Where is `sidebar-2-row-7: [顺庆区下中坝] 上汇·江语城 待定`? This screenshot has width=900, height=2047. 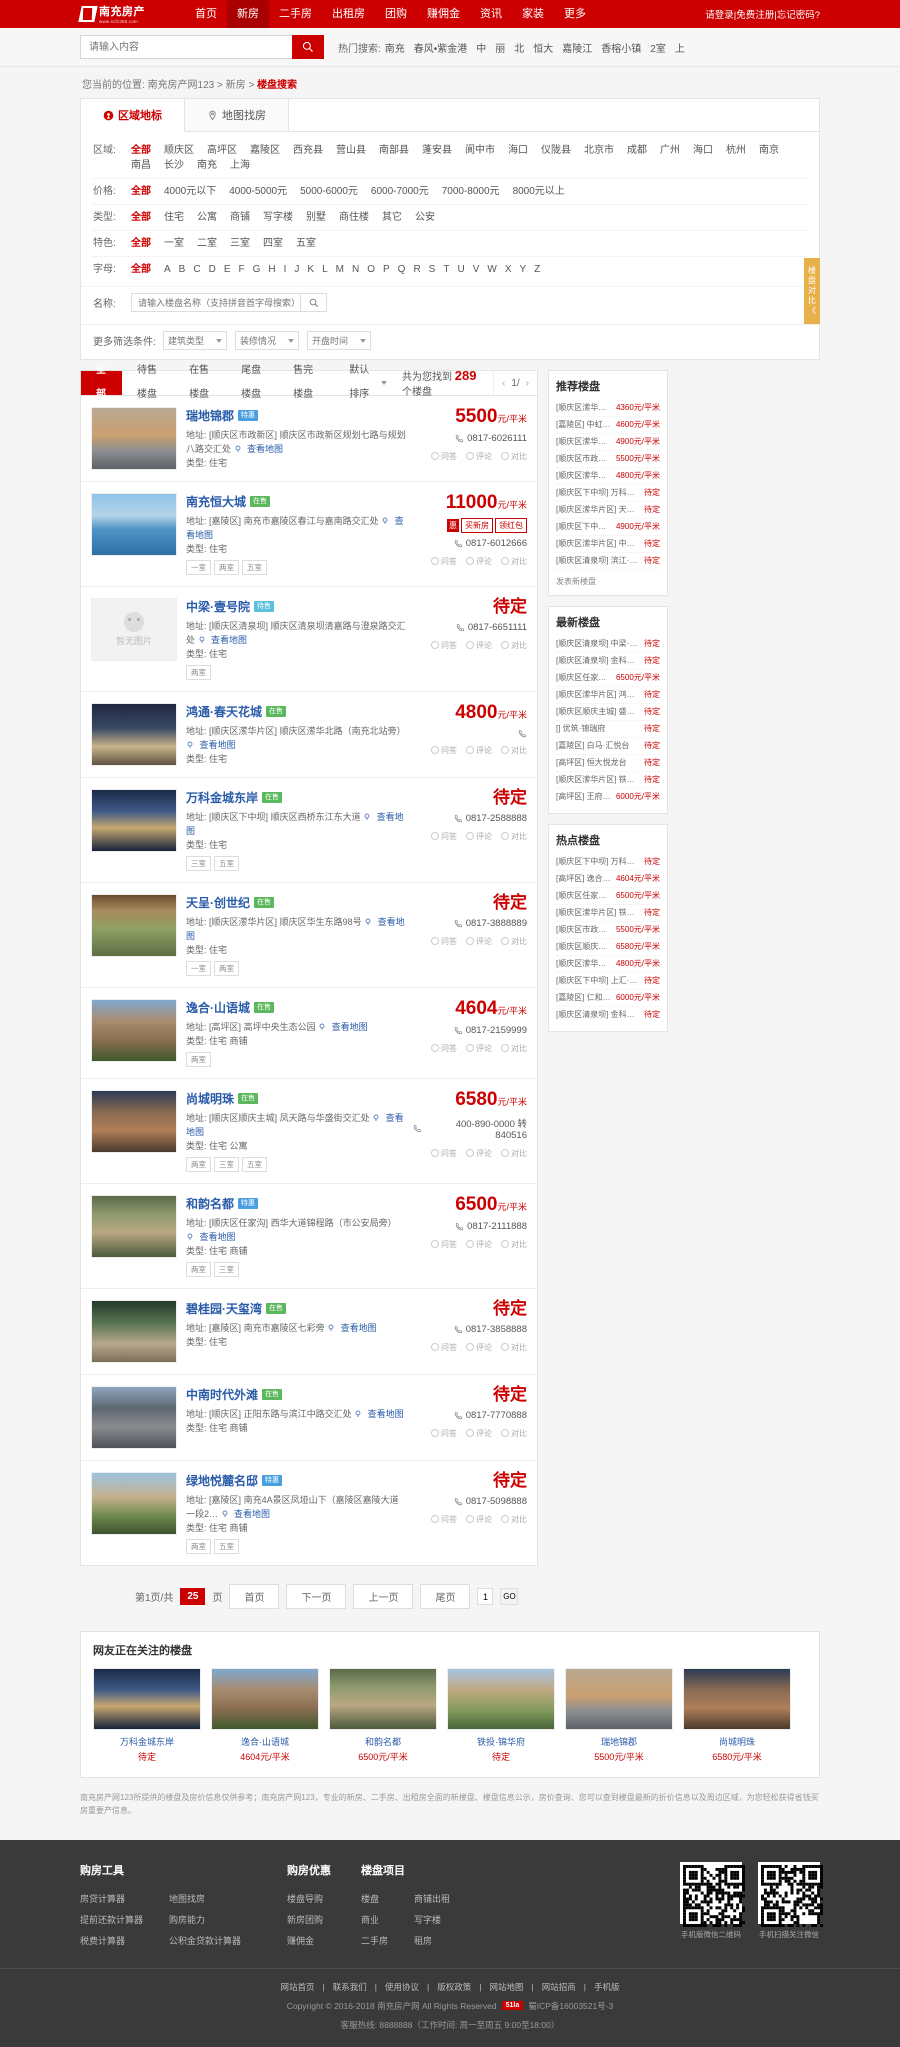
sidebar-2-row-7: [顺庆区下中坝] 上汇·江语城 待定 is located at coordinates (608, 981).